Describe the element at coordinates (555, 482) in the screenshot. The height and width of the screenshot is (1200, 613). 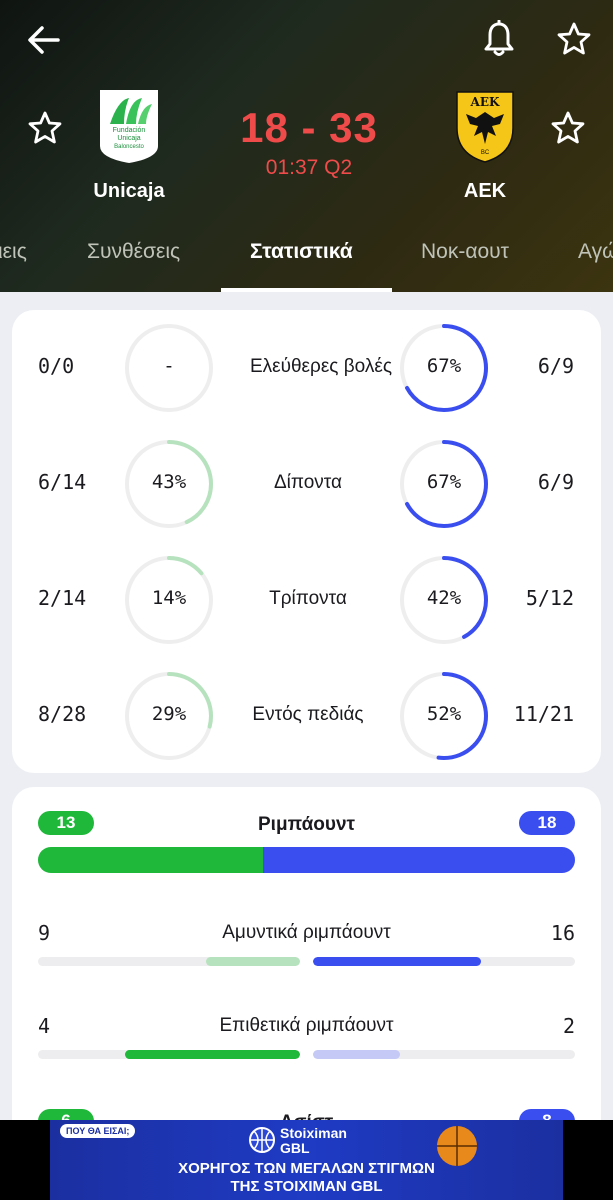
I see `away-two-pointers-value: 6/9` at that location.